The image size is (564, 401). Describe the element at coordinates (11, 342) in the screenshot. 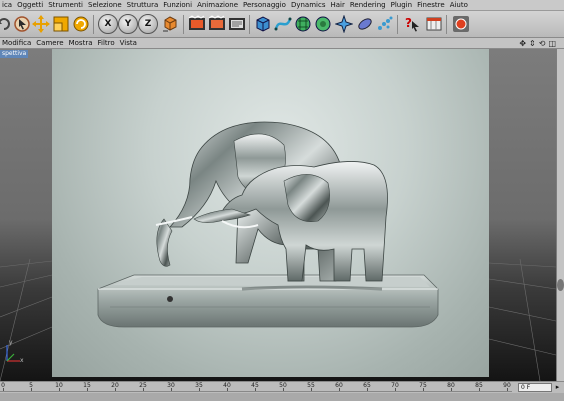

I see `axis-y-label: y` at that location.